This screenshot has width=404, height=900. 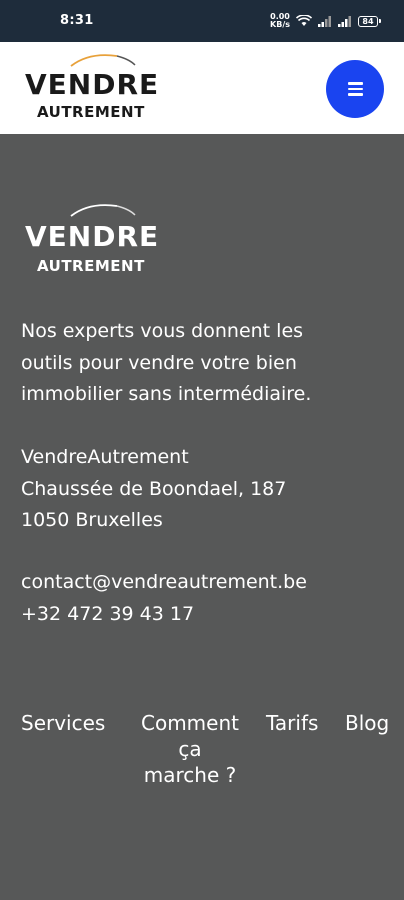 I want to click on menu-button, so click(x=355, y=89).